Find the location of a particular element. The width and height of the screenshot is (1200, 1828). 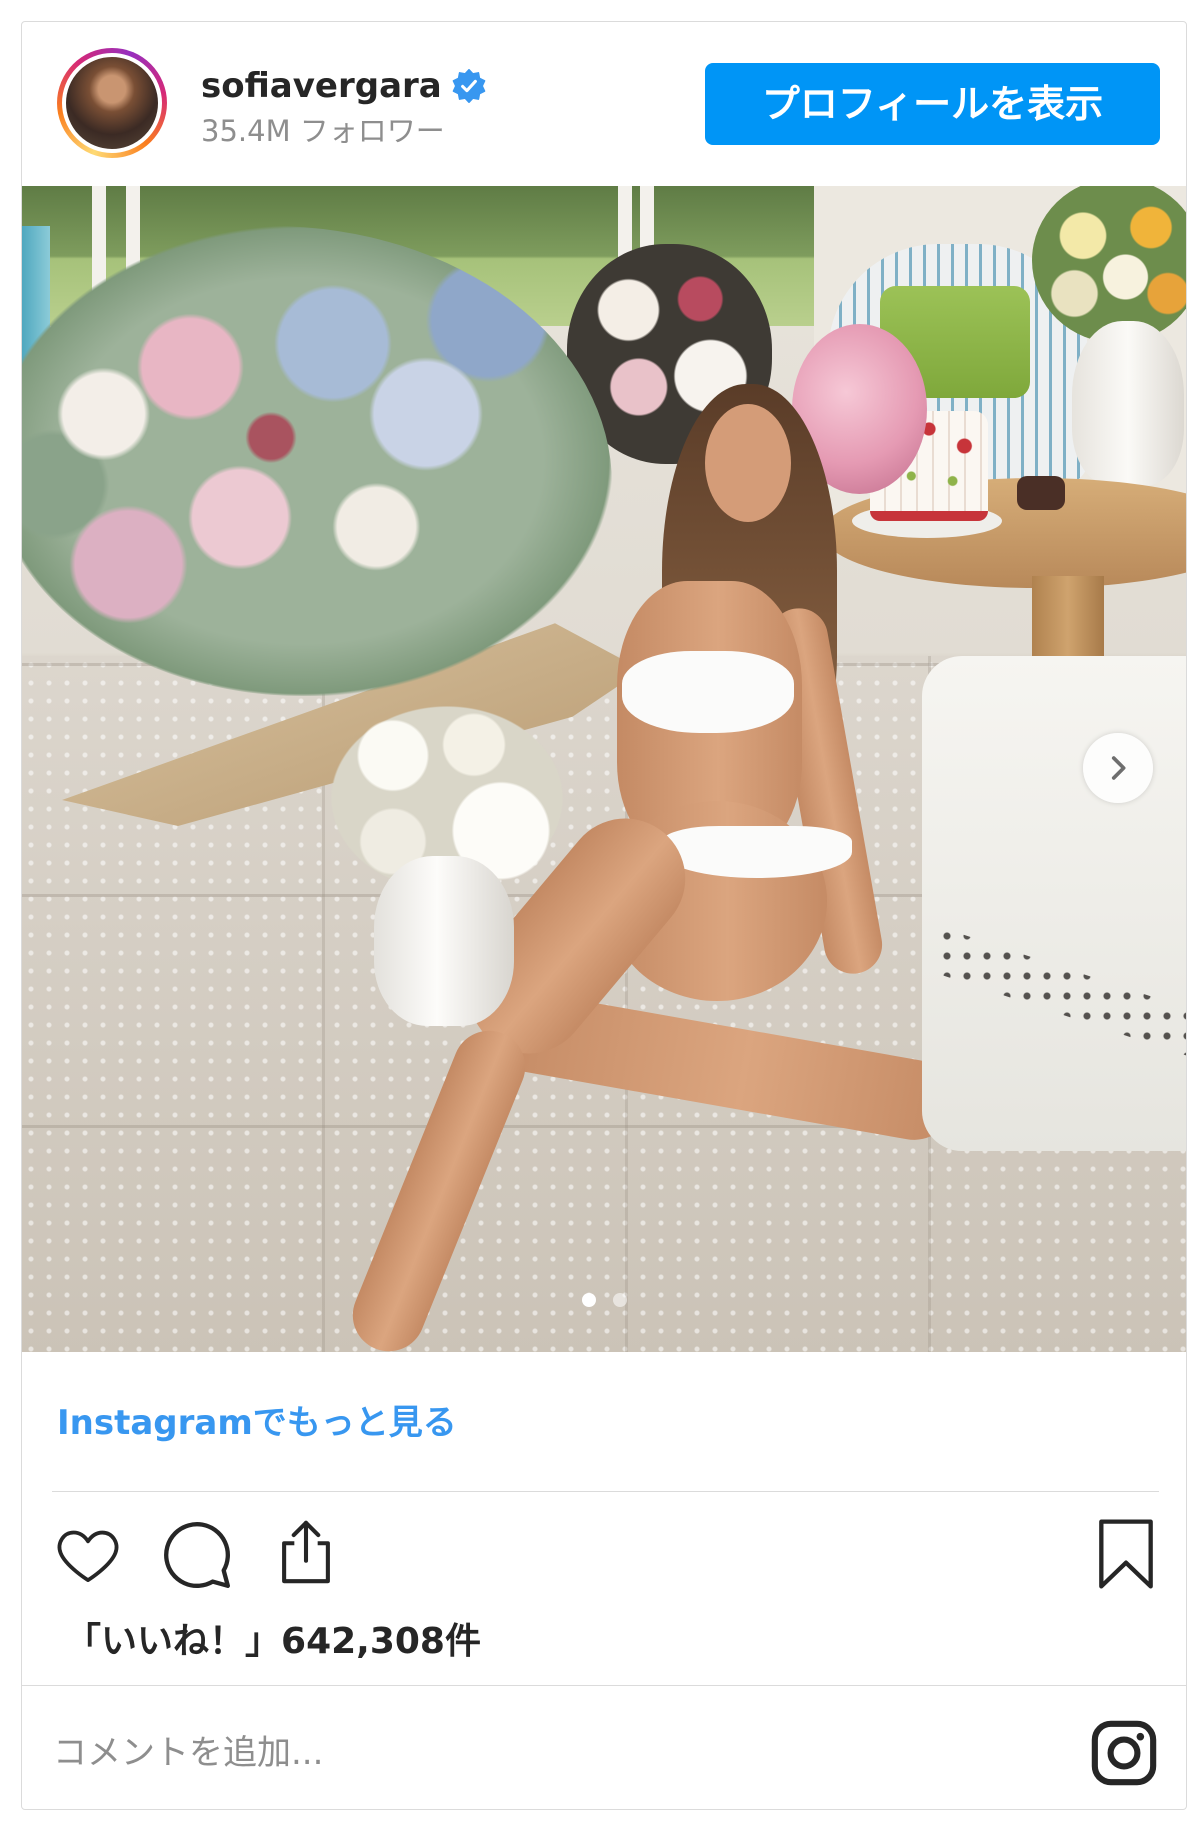

share-icon is located at coordinates (306, 1552).